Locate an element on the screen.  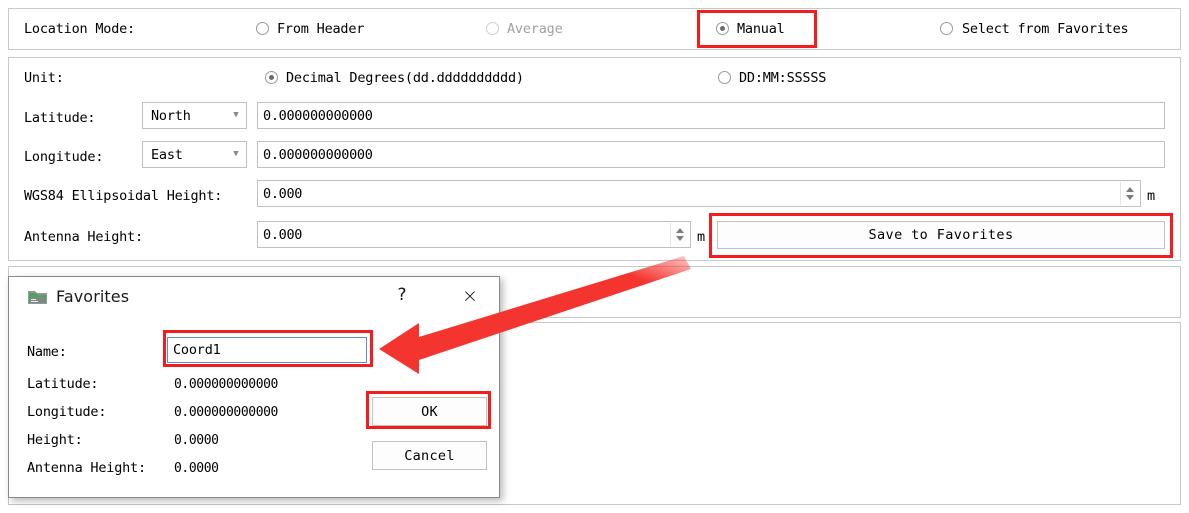
favorites-folder-icon is located at coordinates (37, 297).